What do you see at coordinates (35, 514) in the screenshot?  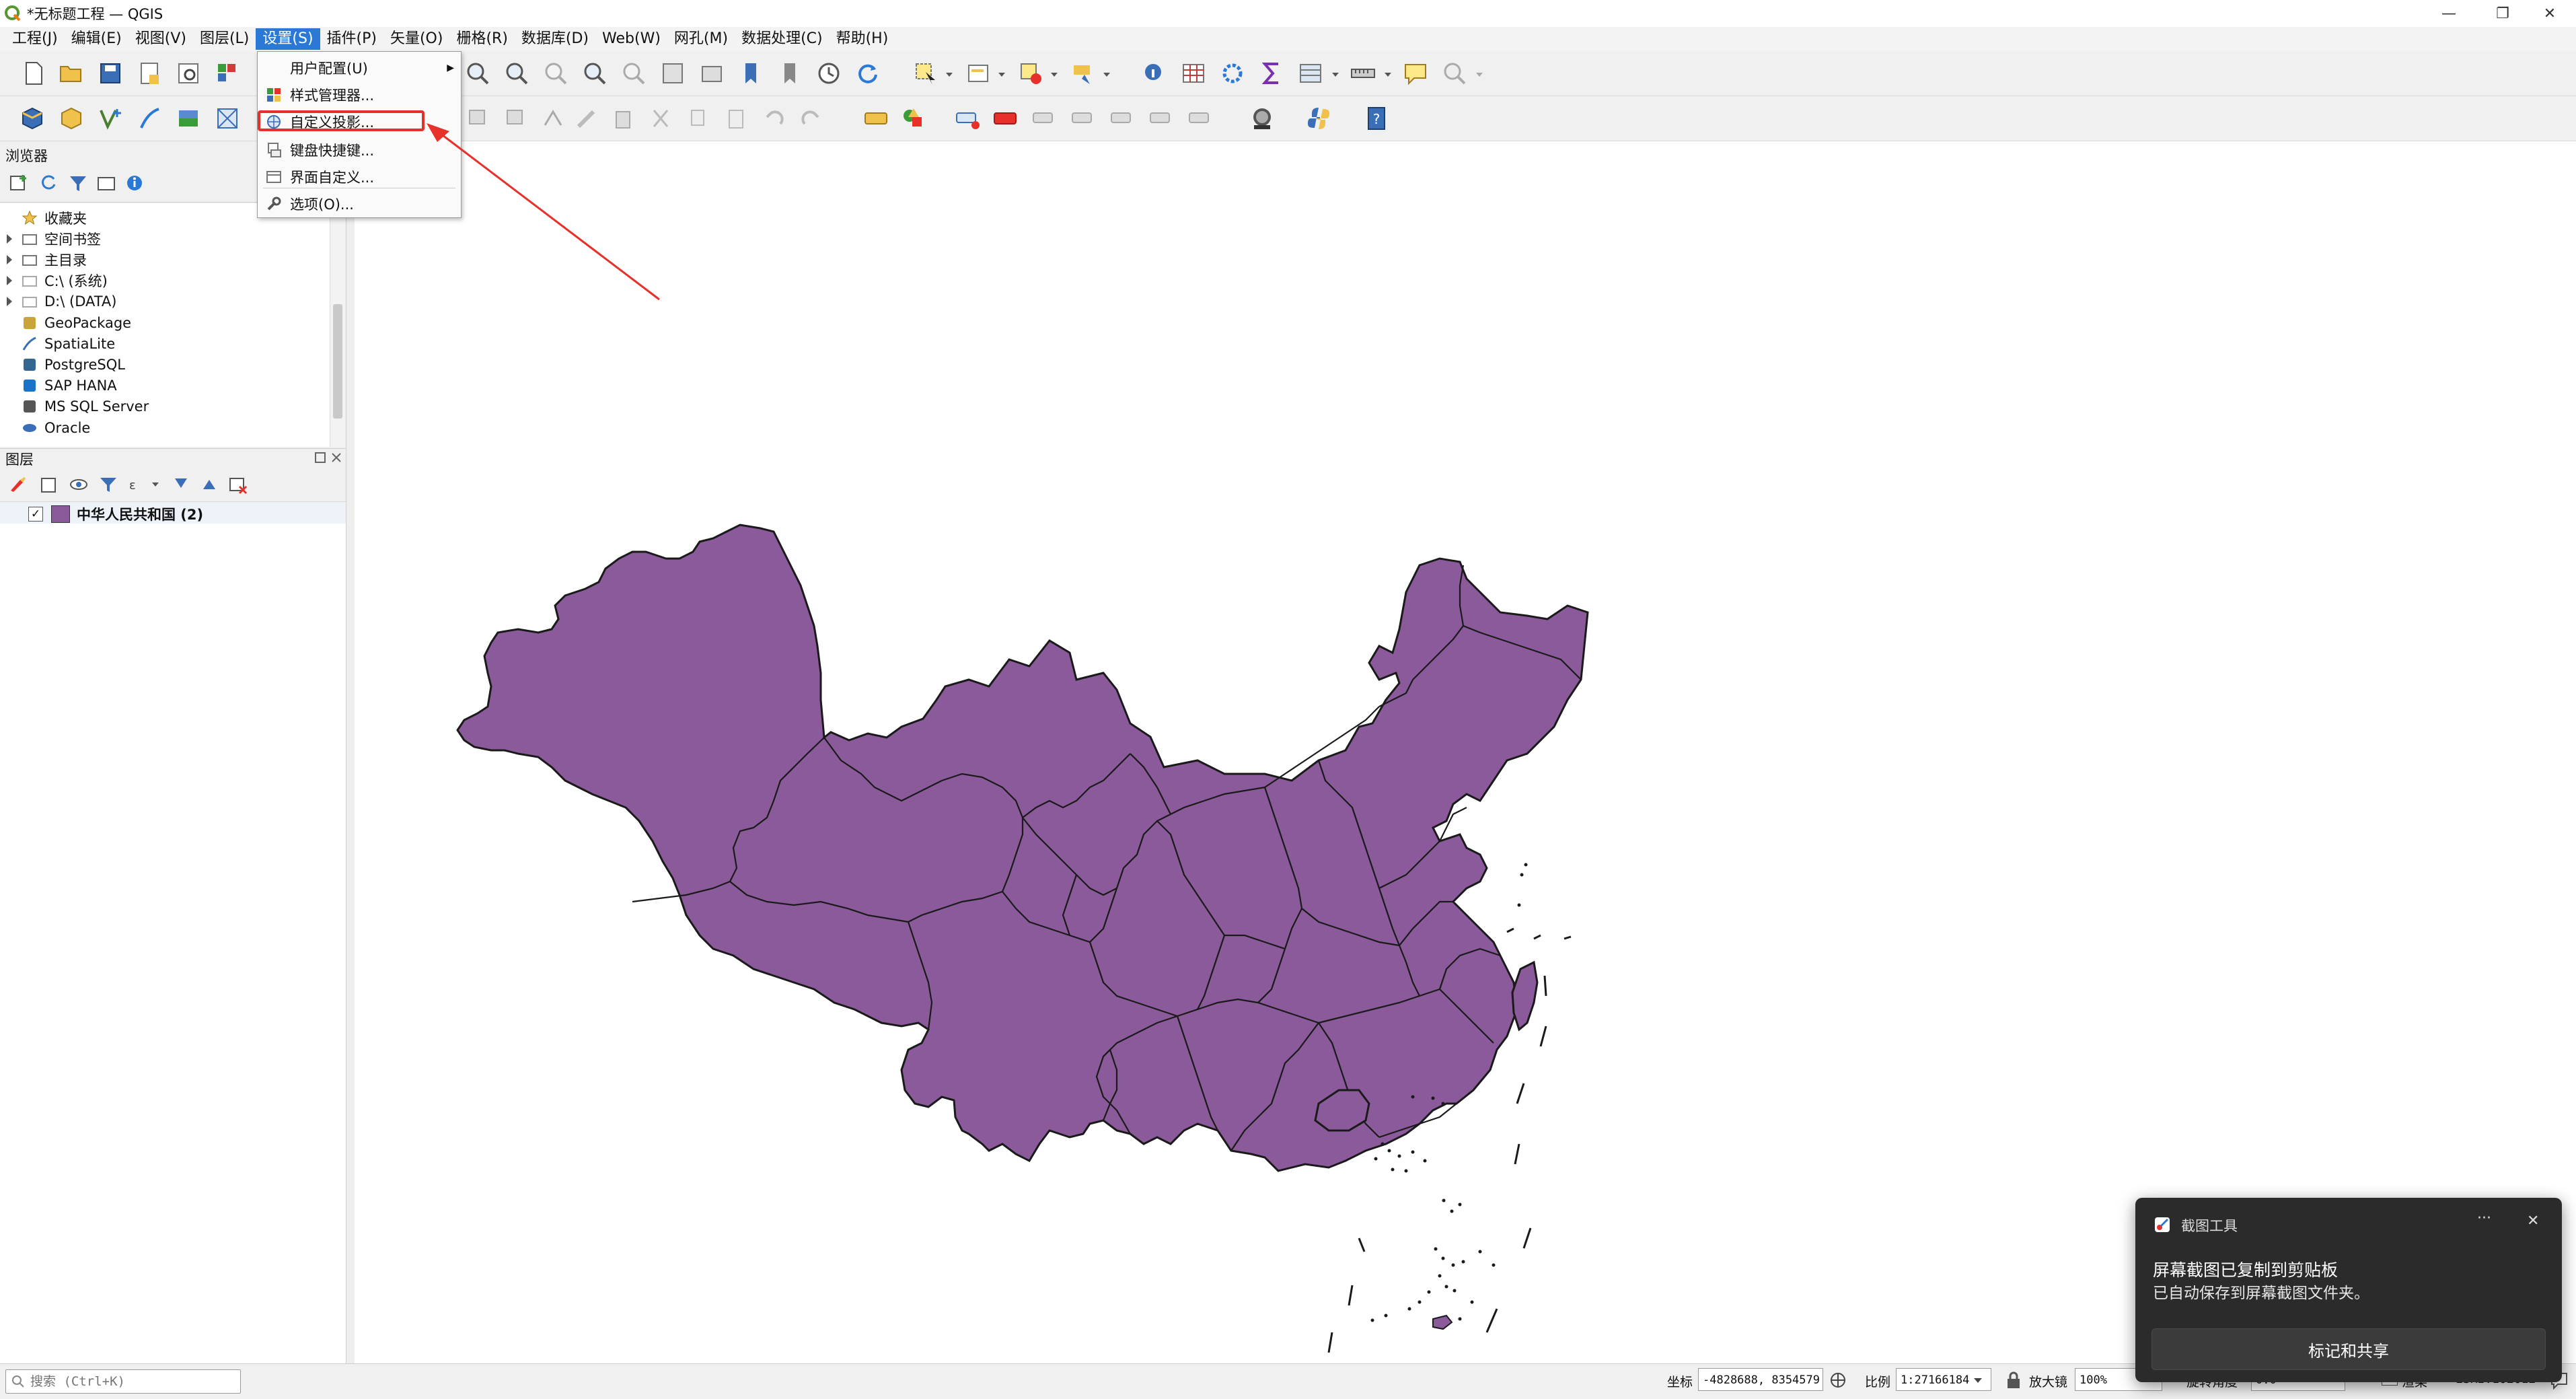 I see `layer-visibility-checkbox: ✓` at bounding box center [35, 514].